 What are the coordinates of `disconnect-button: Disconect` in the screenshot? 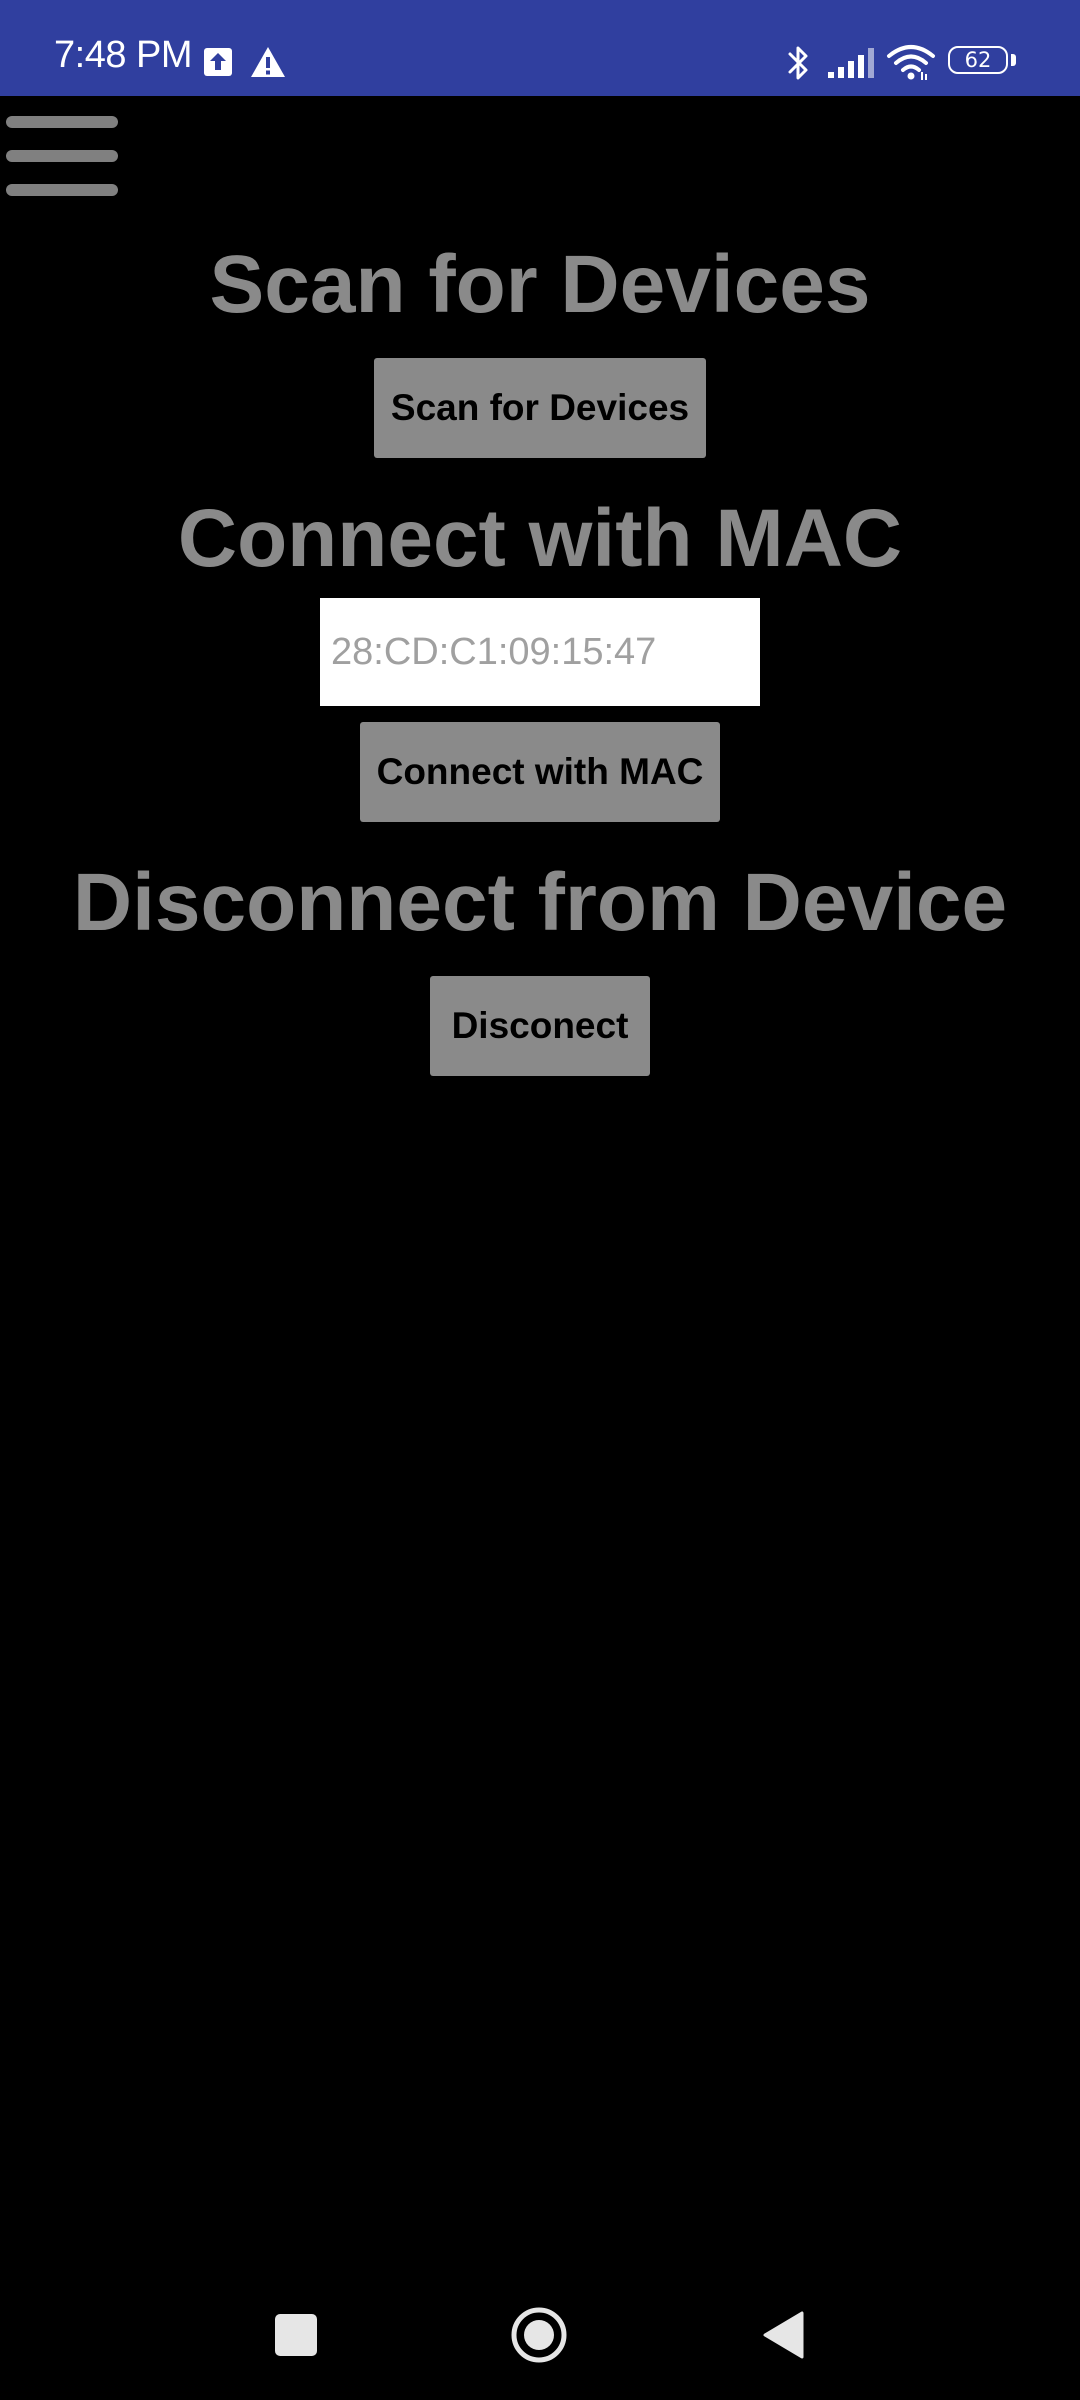 It's located at (540, 1026).